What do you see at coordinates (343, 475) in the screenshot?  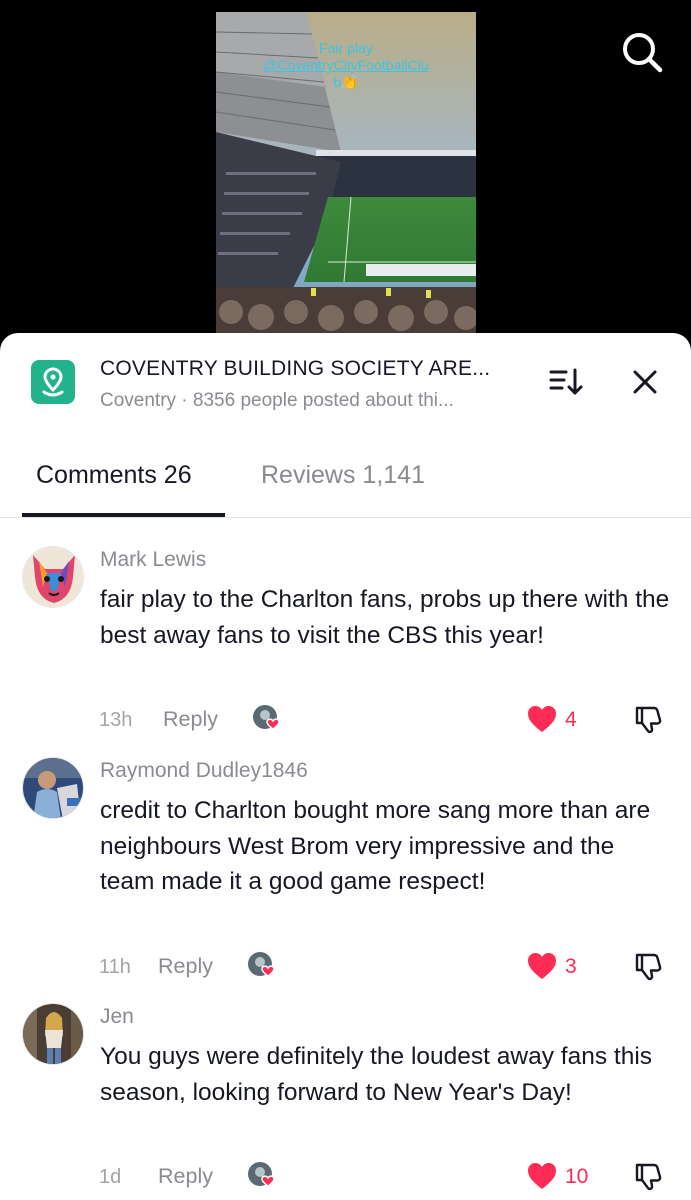 I see `tab-reviews: Reviews 1,141` at bounding box center [343, 475].